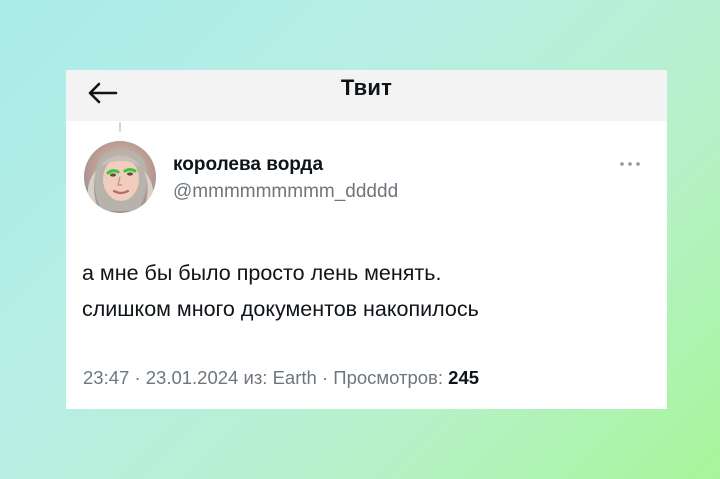 The image size is (720, 479). Describe the element at coordinates (388, 377) in the screenshot. I see `views-label: Просмотров:` at that location.